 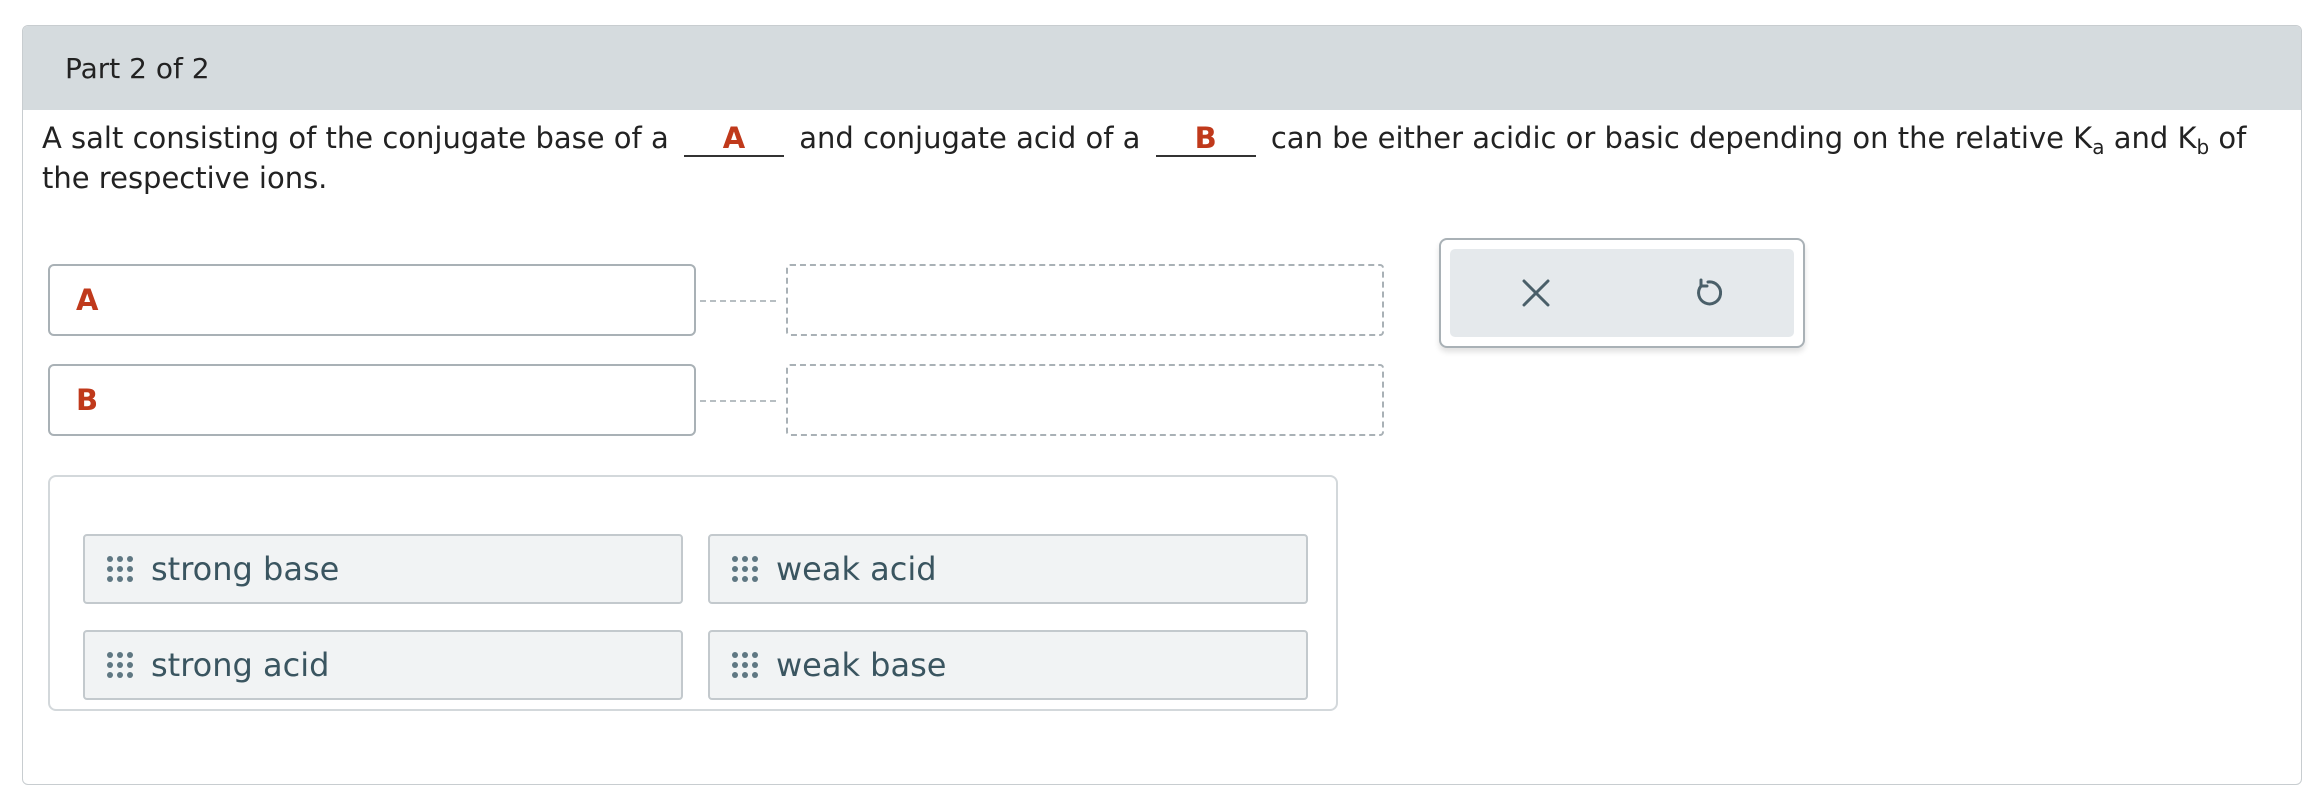 What do you see at coordinates (738, 401) in the screenshot?
I see `slot-connector-b` at bounding box center [738, 401].